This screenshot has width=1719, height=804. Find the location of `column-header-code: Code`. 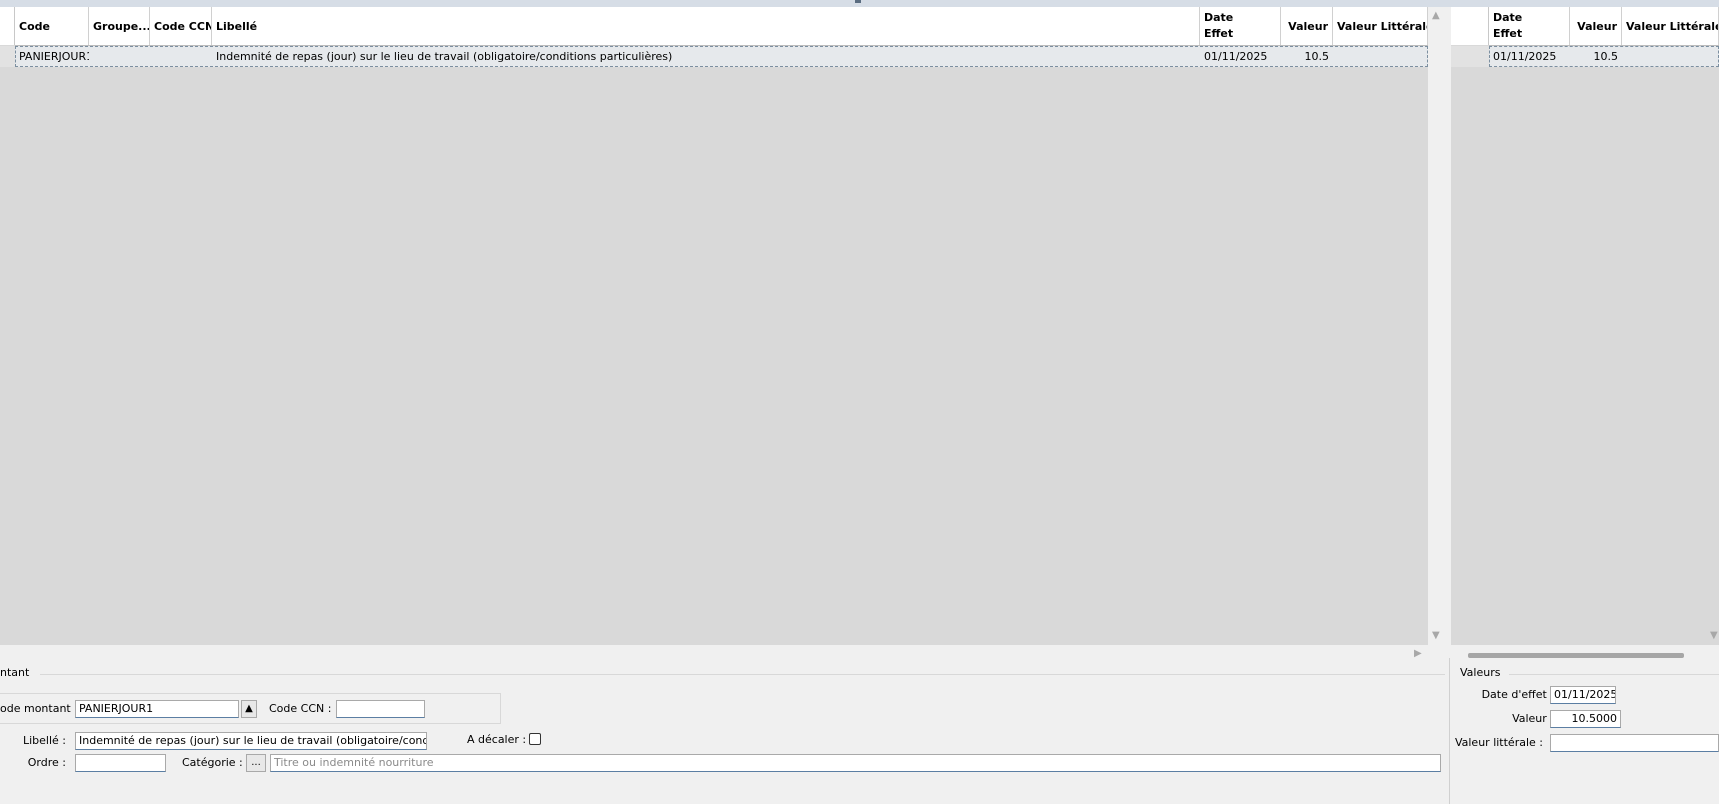

column-header-code: Code is located at coordinates (52, 26).